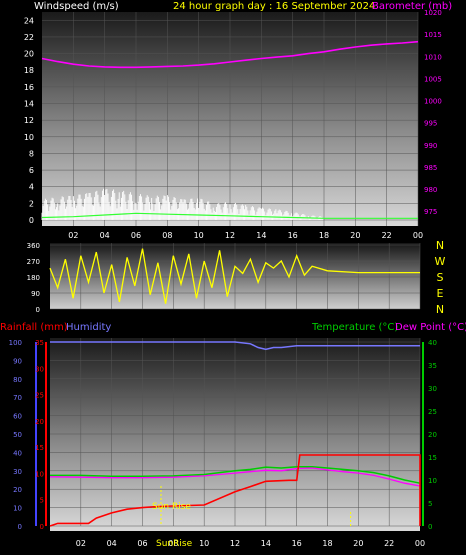 Image resolution: width=466 pixels, height=555 pixels. I want to click on direction-tick: 90, so click(35, 294).